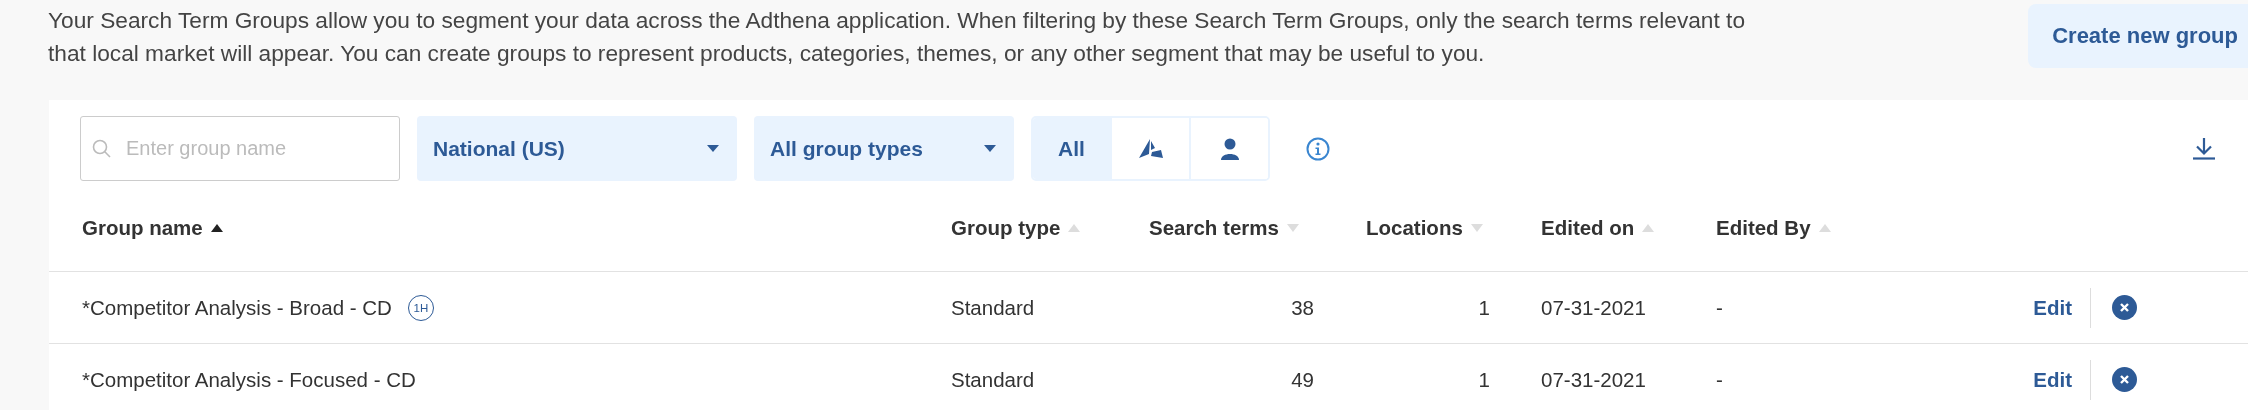  Describe the element at coordinates (516, 227) in the screenshot. I see `column-header: Group name` at that location.